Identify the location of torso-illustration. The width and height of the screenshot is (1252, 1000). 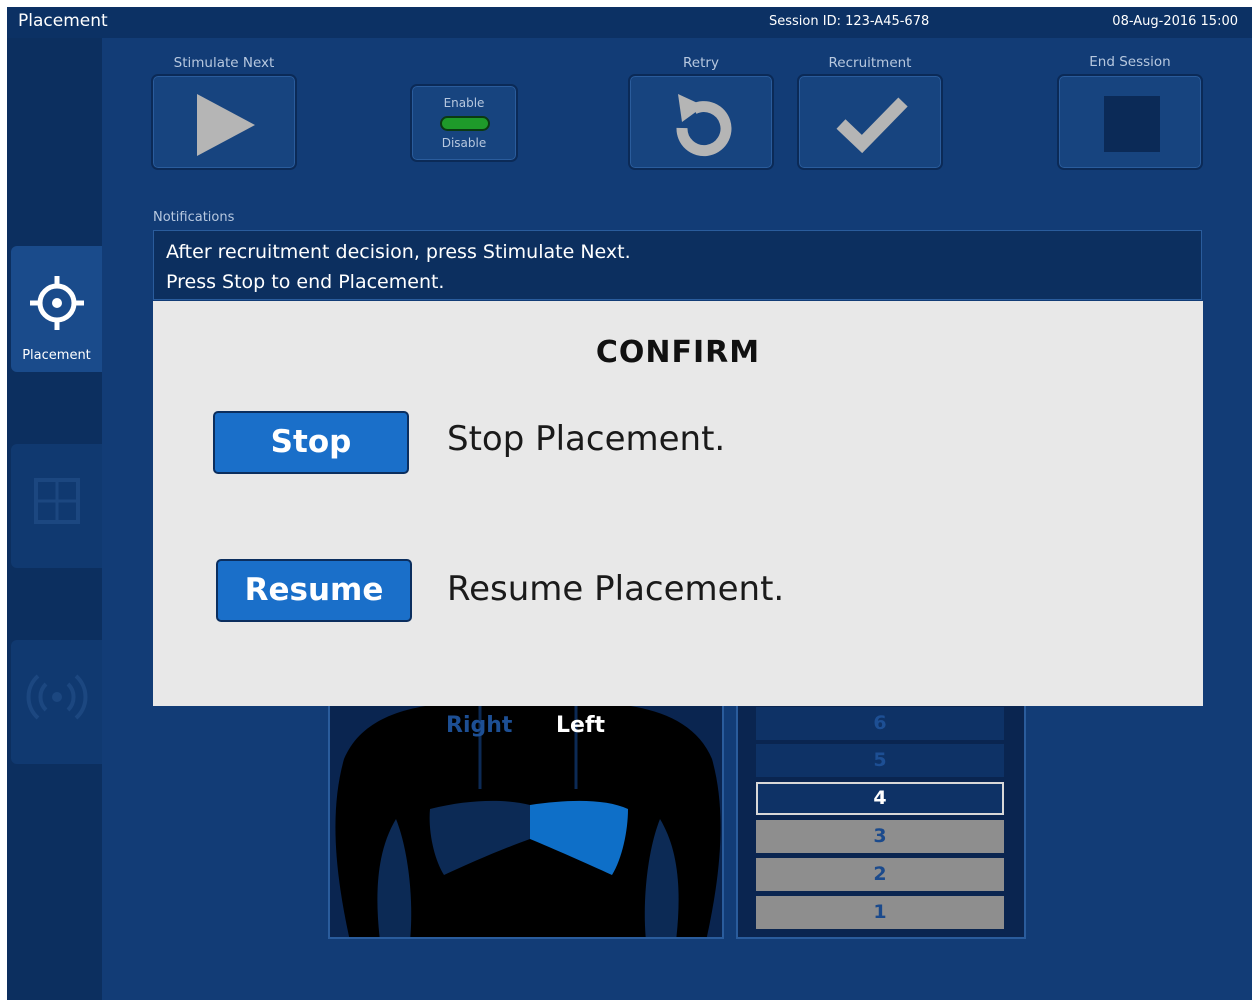
(526, 818).